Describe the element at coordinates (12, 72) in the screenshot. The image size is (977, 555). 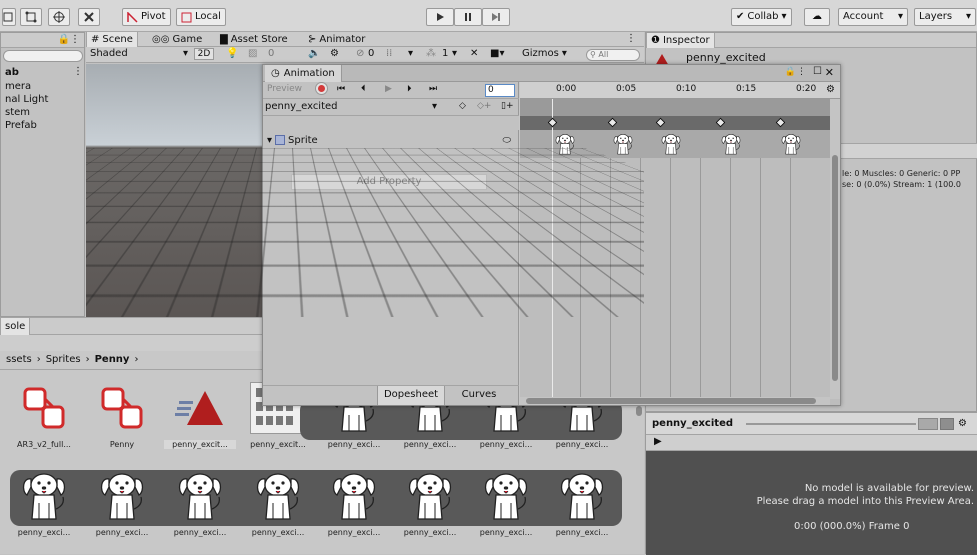
I see `hierarchy-item-scene: ab` at that location.